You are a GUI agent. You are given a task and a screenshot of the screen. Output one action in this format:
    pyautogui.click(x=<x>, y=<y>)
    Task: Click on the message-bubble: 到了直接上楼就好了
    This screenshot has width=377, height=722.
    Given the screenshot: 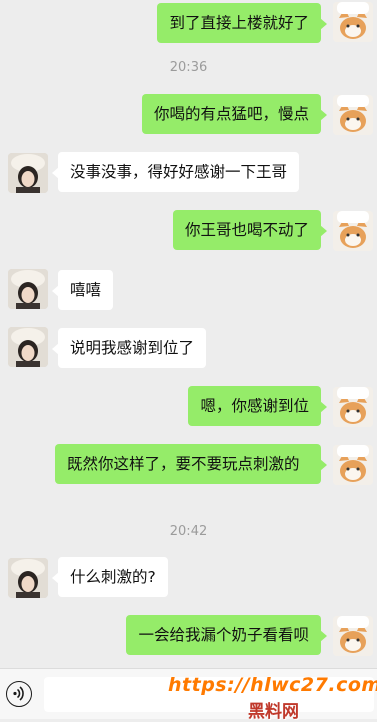 What is the action you would take?
    pyautogui.click(x=242, y=23)
    